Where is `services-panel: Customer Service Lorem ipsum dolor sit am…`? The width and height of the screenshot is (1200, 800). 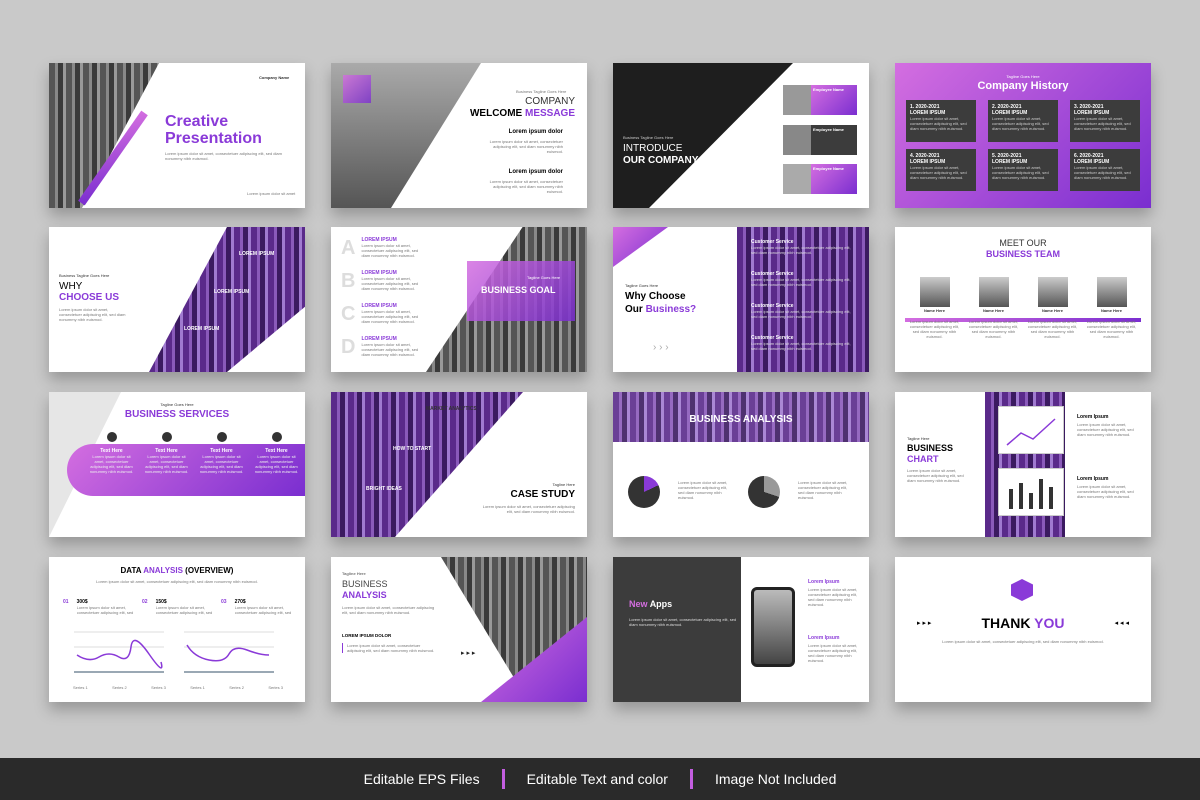
services-panel: Customer Service Lorem ipsum dolor sit am… is located at coordinates (803, 299).